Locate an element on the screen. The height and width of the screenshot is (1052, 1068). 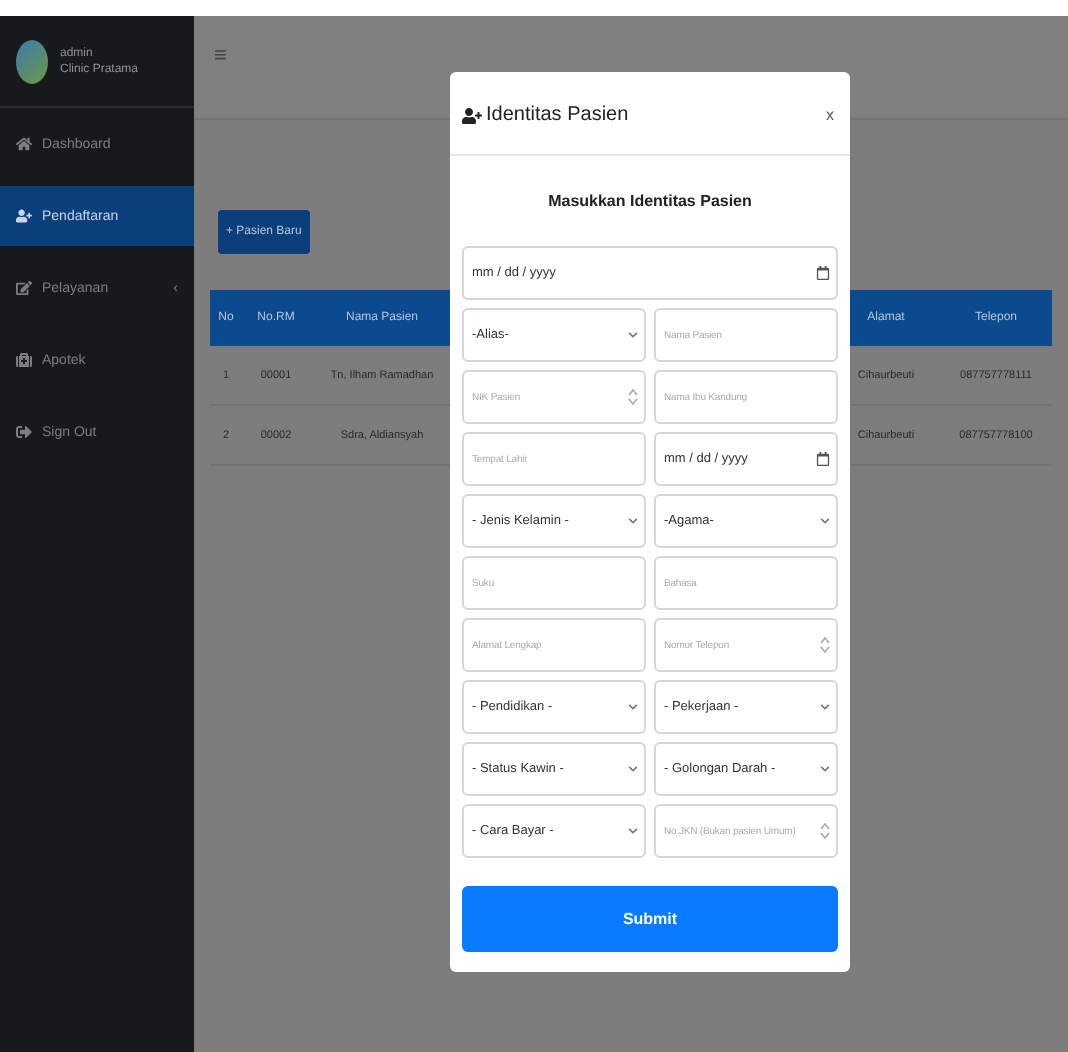
edit-icon is located at coordinates (24, 288).